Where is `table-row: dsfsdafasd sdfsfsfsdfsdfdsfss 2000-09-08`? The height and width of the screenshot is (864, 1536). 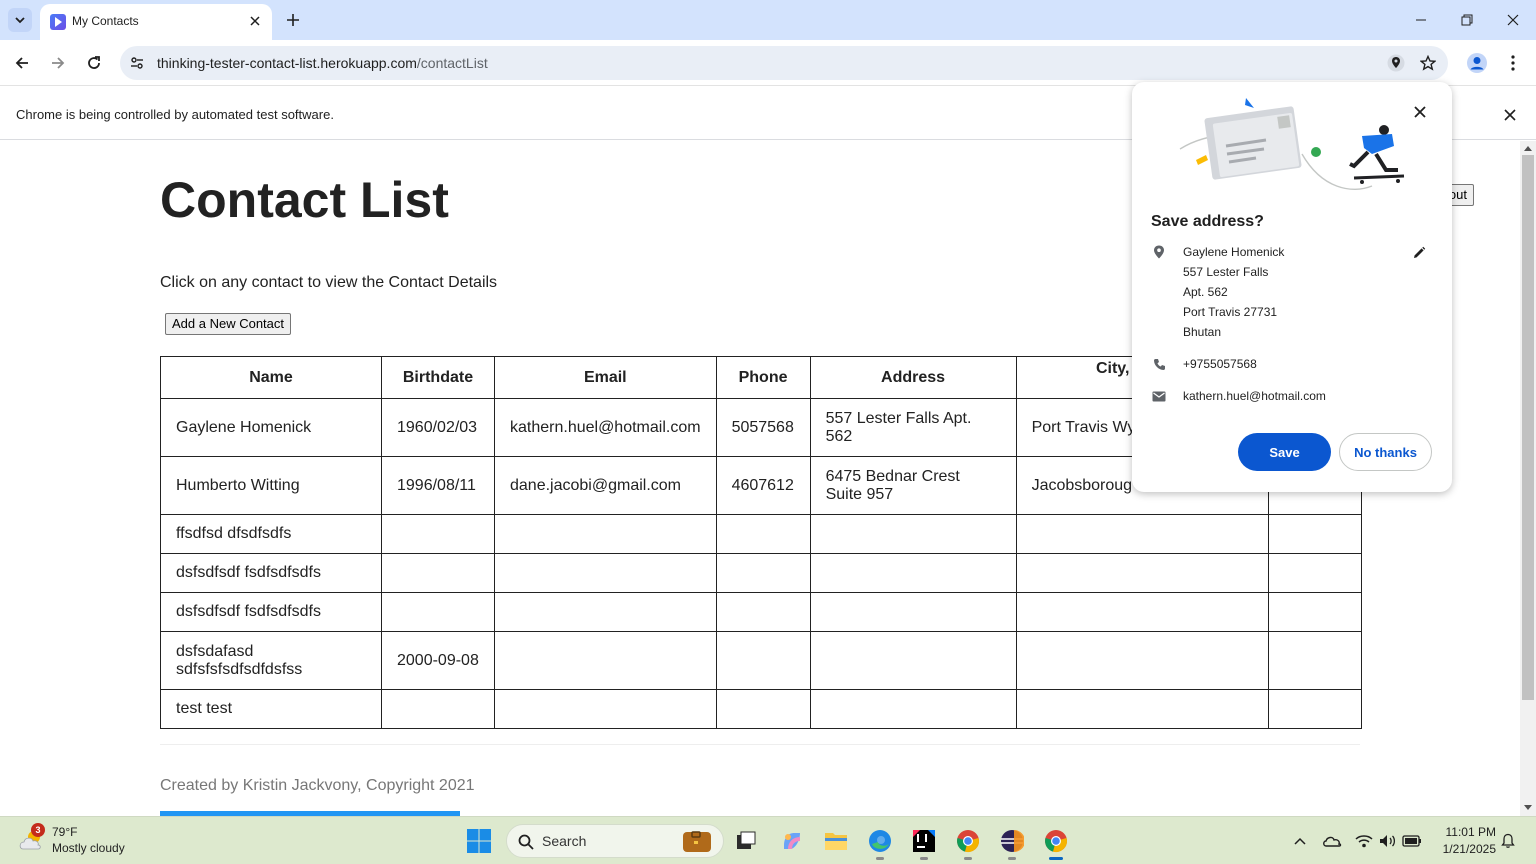
table-row: dsfsdafasd sdfsfsfsdfsdfdsfss 2000-09-08 is located at coordinates (761, 660).